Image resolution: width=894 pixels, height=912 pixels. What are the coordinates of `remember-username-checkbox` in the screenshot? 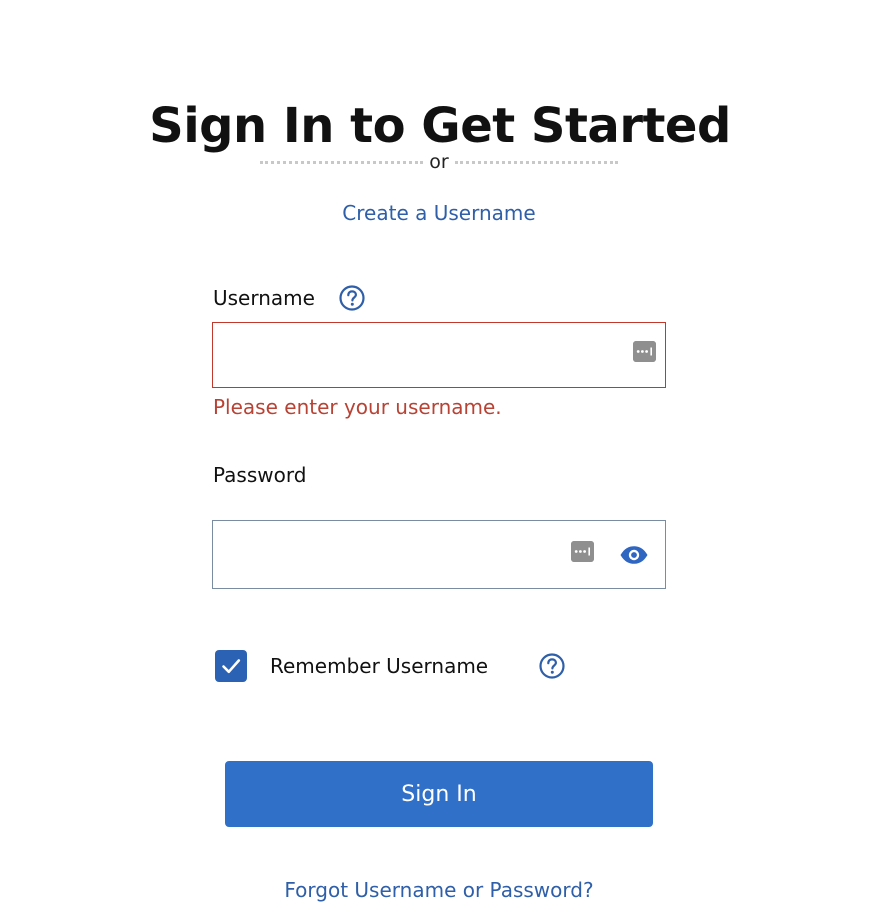 It's located at (231, 666).